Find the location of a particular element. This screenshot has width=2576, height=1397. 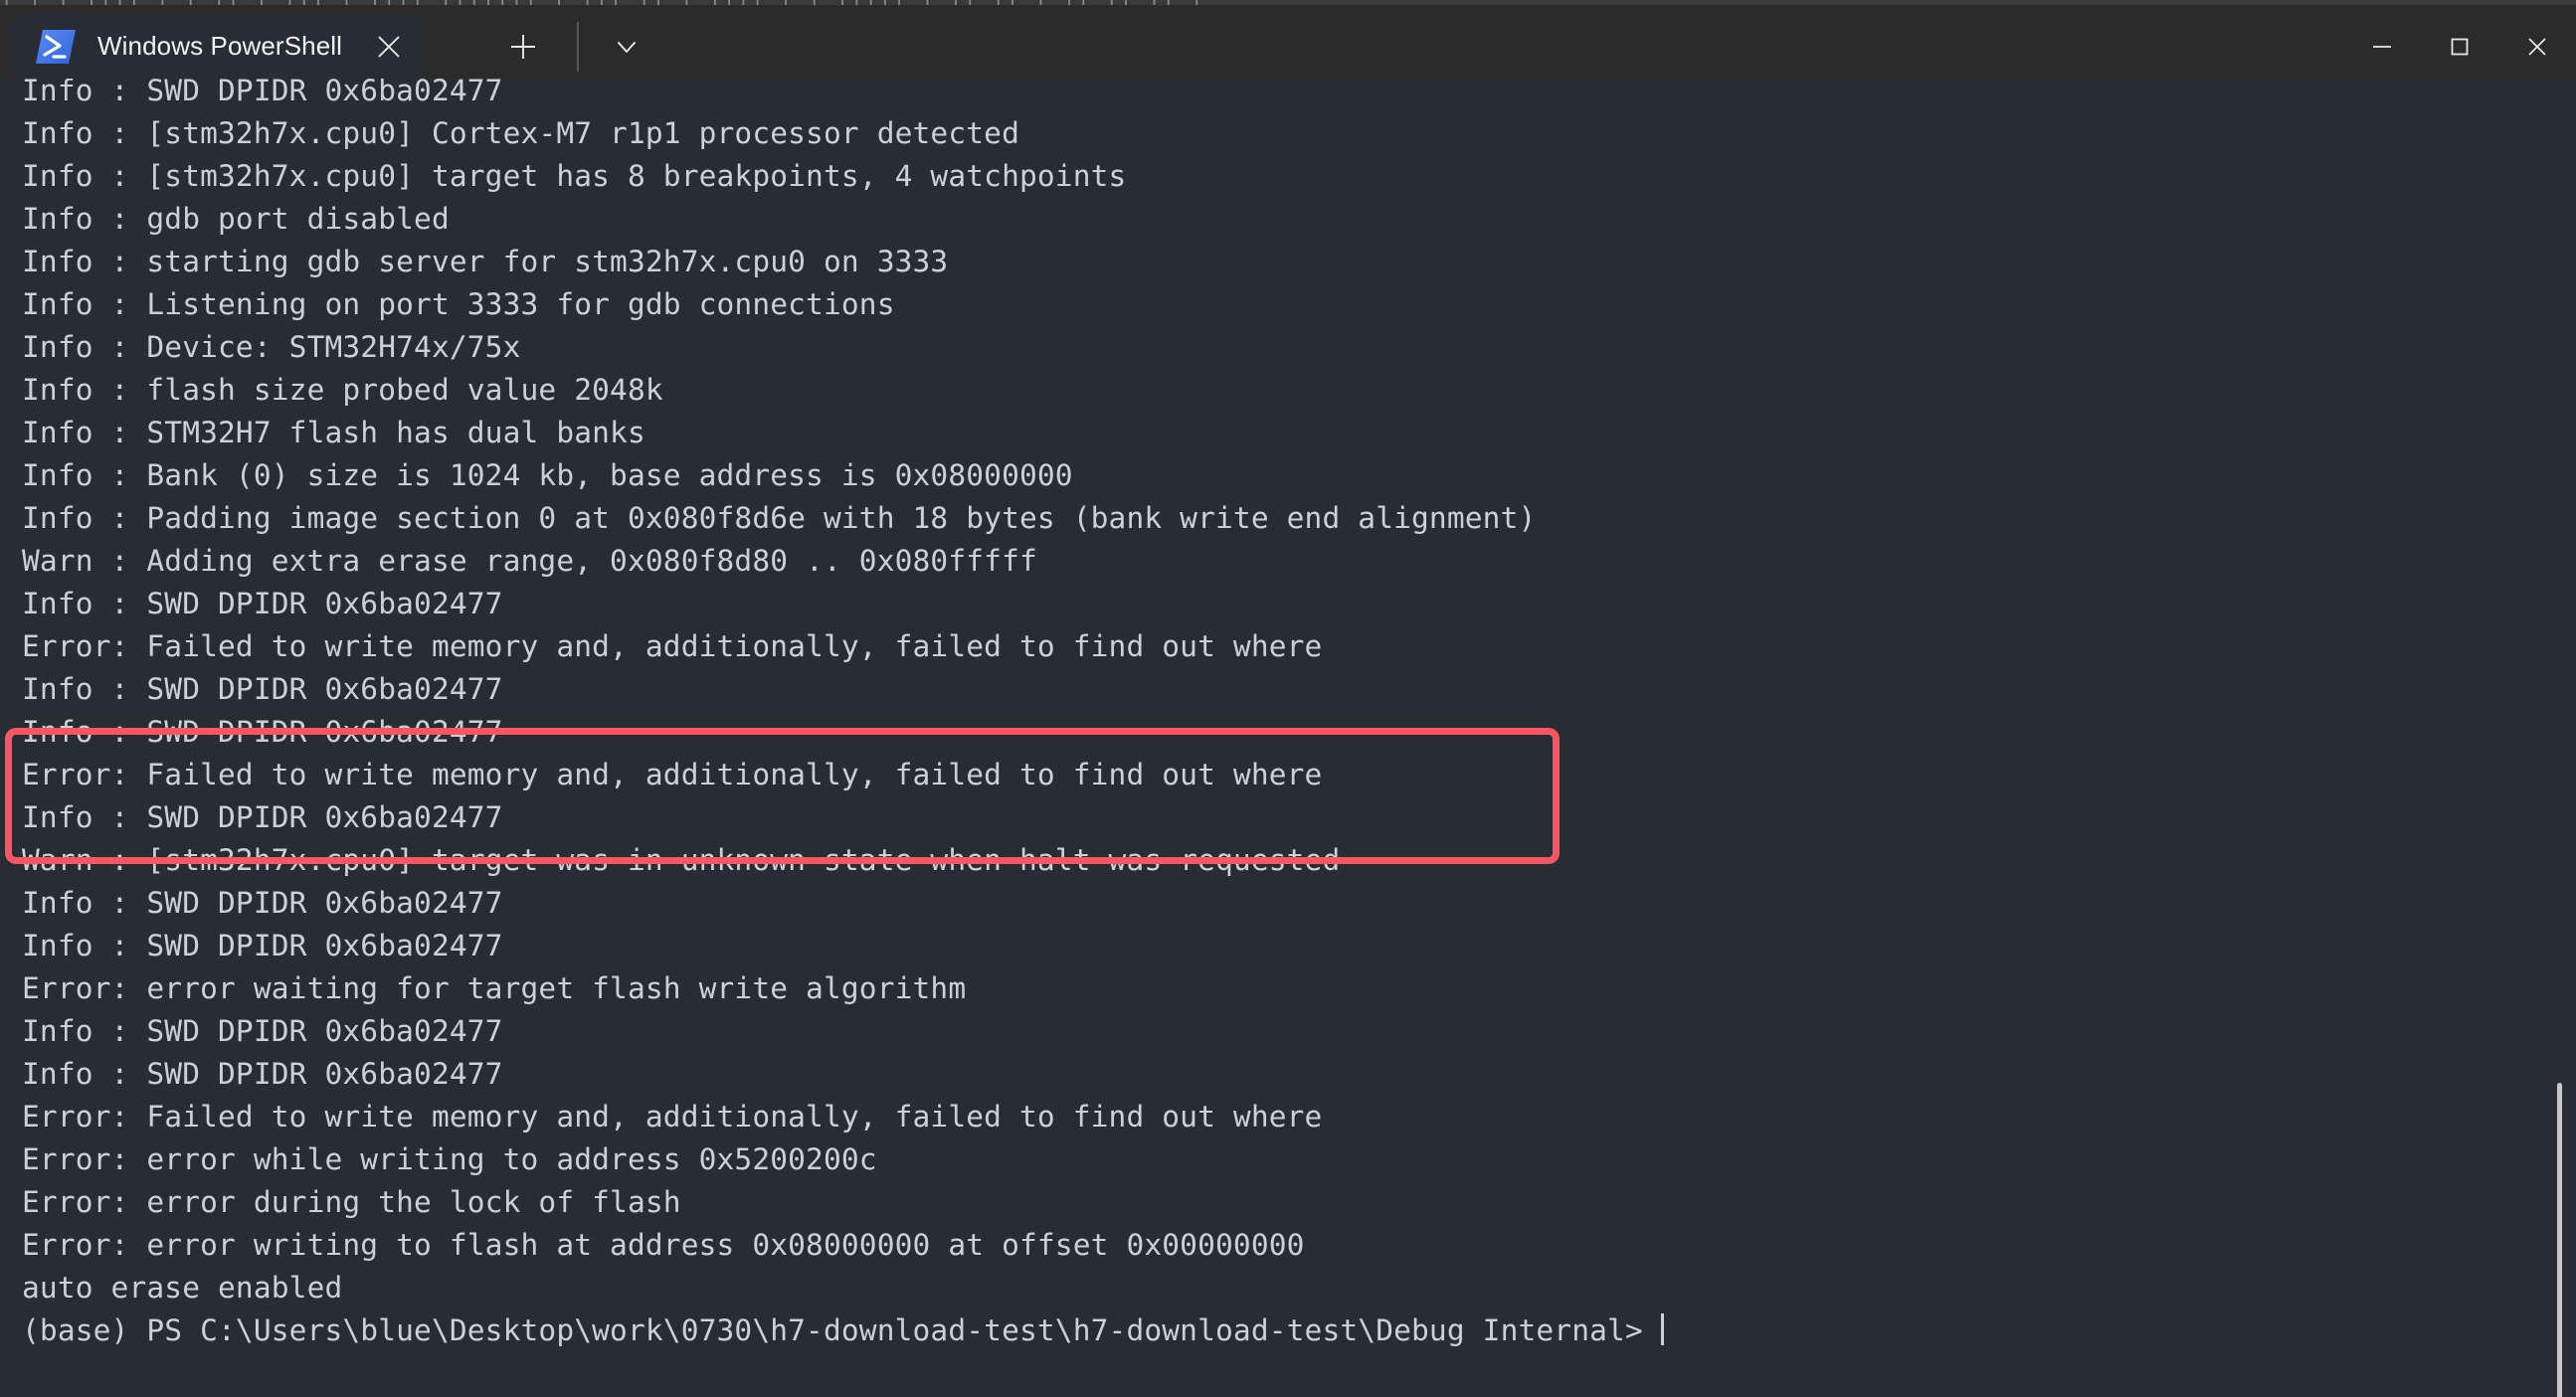

title-bar: Windows PowerShell is located at coordinates (1288, 42).